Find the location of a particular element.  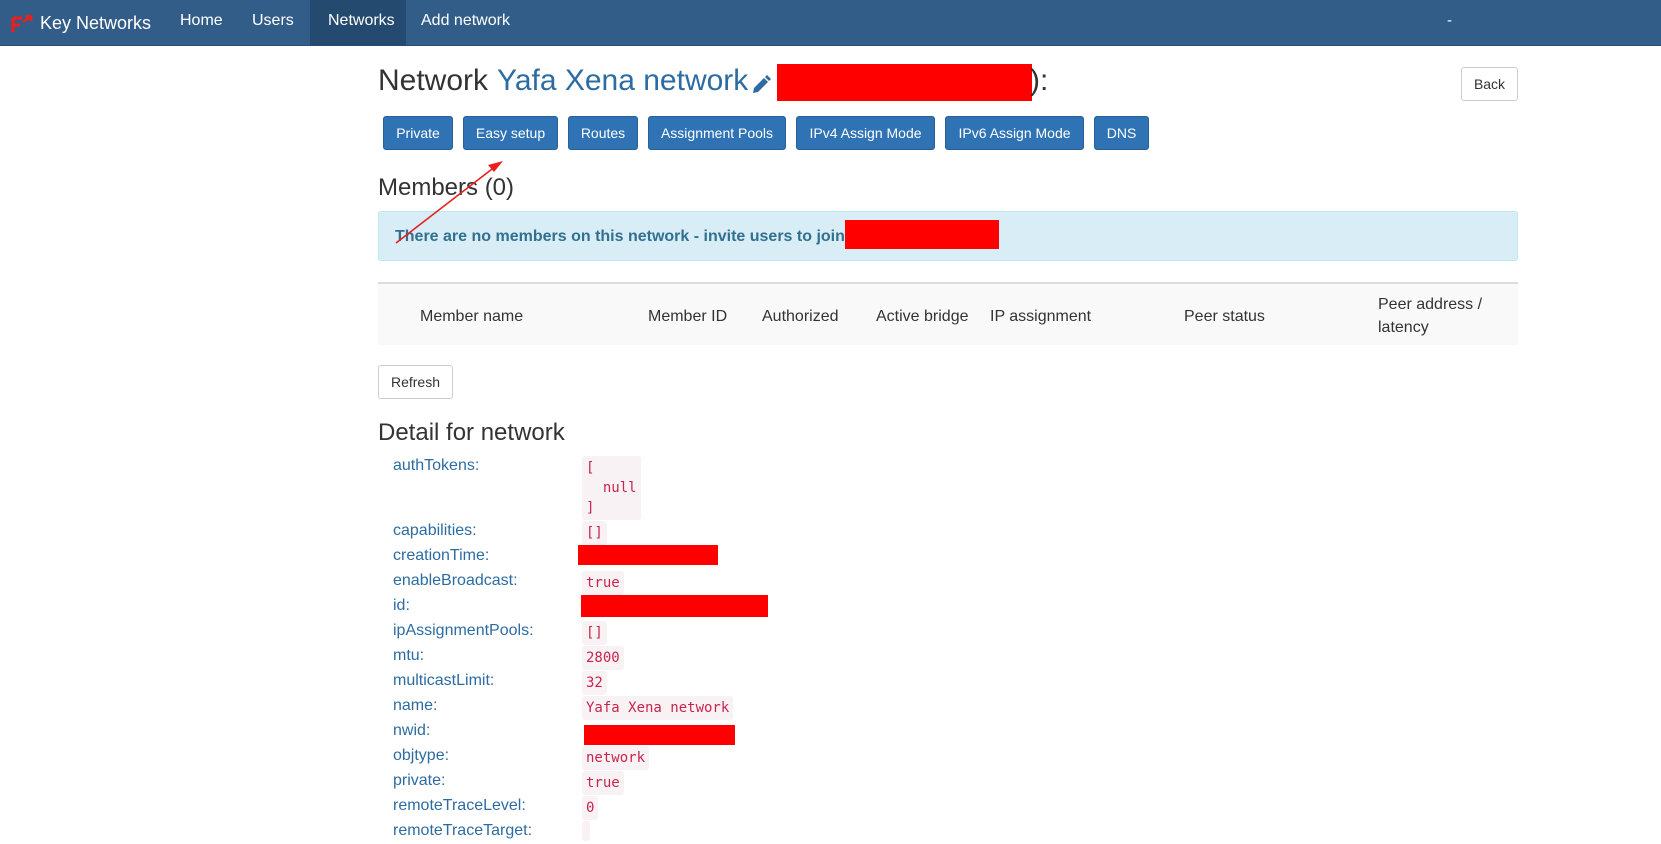

dns-button: DNS is located at coordinates (1121, 133).